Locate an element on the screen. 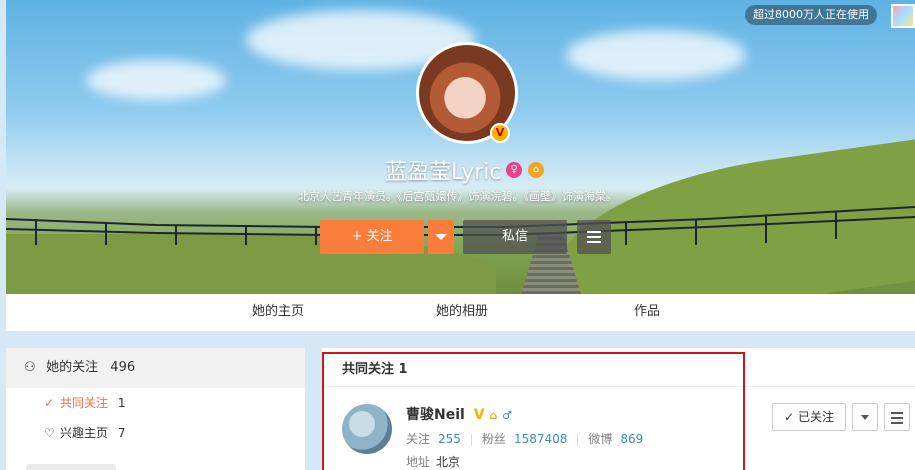 This screenshot has height=470, width=915. sidebar-item-interest: ♡ 兴趣主页 7 is located at coordinates (155, 433).